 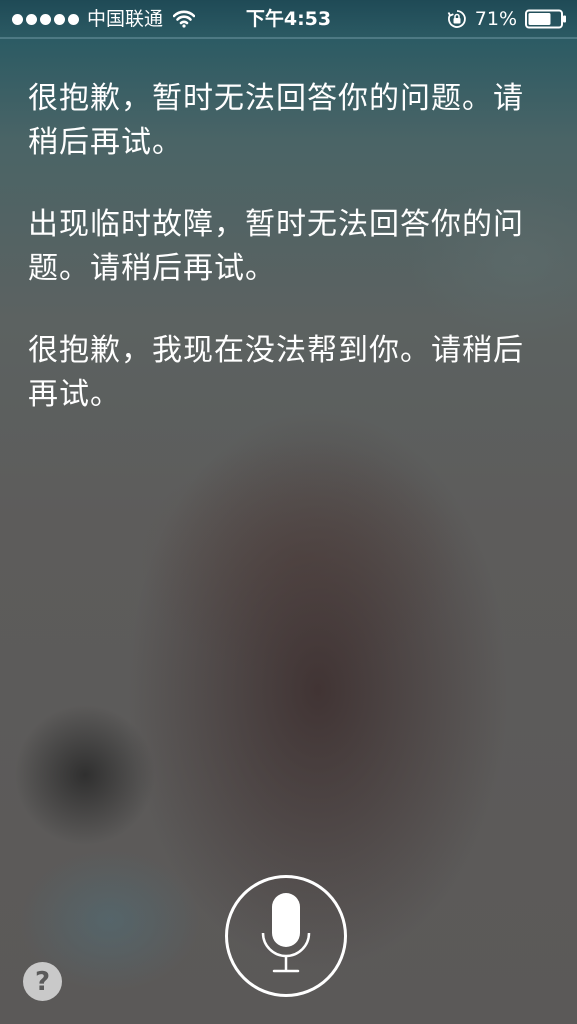 What do you see at coordinates (495, 19) in the screenshot?
I see `battery-percent: 71%` at bounding box center [495, 19].